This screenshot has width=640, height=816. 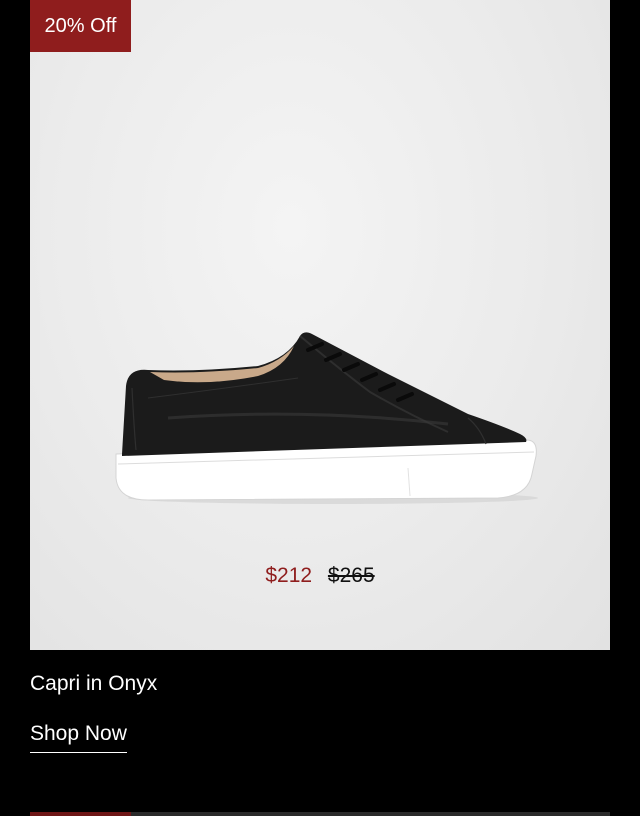 What do you see at coordinates (320, 576) in the screenshot?
I see `price-row: $212 $265` at bounding box center [320, 576].